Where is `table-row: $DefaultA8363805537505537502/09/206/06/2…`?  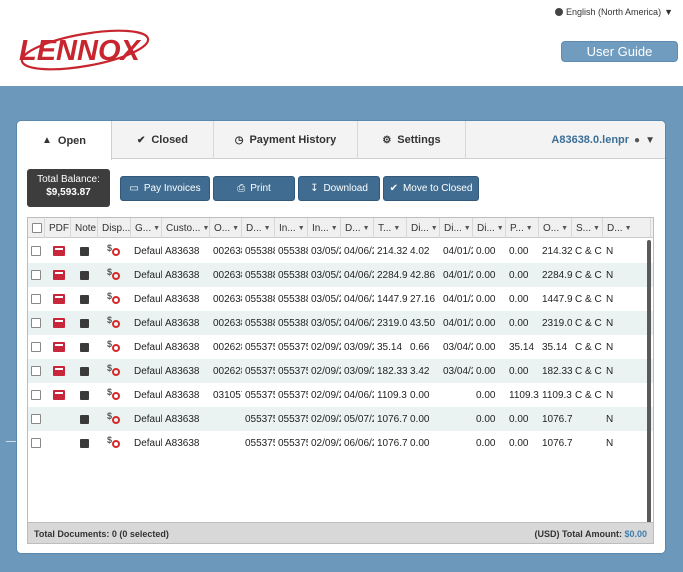 table-row: $DefaultA8363805537505537502/09/206/06/2… is located at coordinates (340, 443).